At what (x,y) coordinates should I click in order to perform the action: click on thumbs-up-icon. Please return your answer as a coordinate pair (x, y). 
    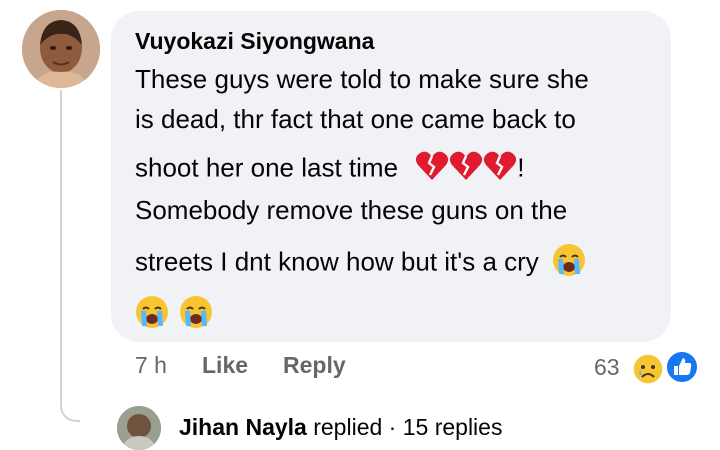
    Looking at the image, I should click on (682, 369).